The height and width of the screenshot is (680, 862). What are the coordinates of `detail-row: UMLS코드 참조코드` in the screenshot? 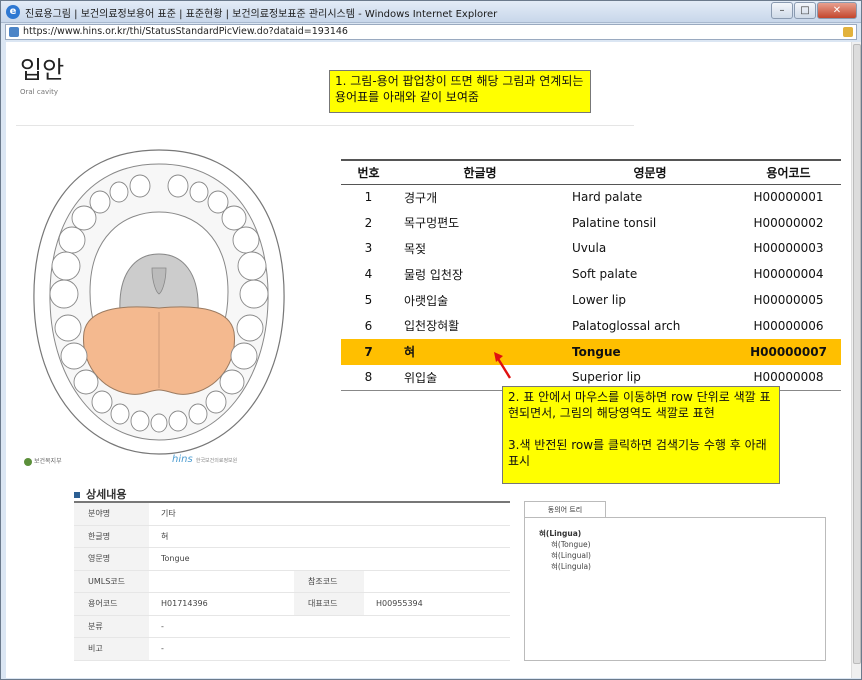 It's located at (292, 581).